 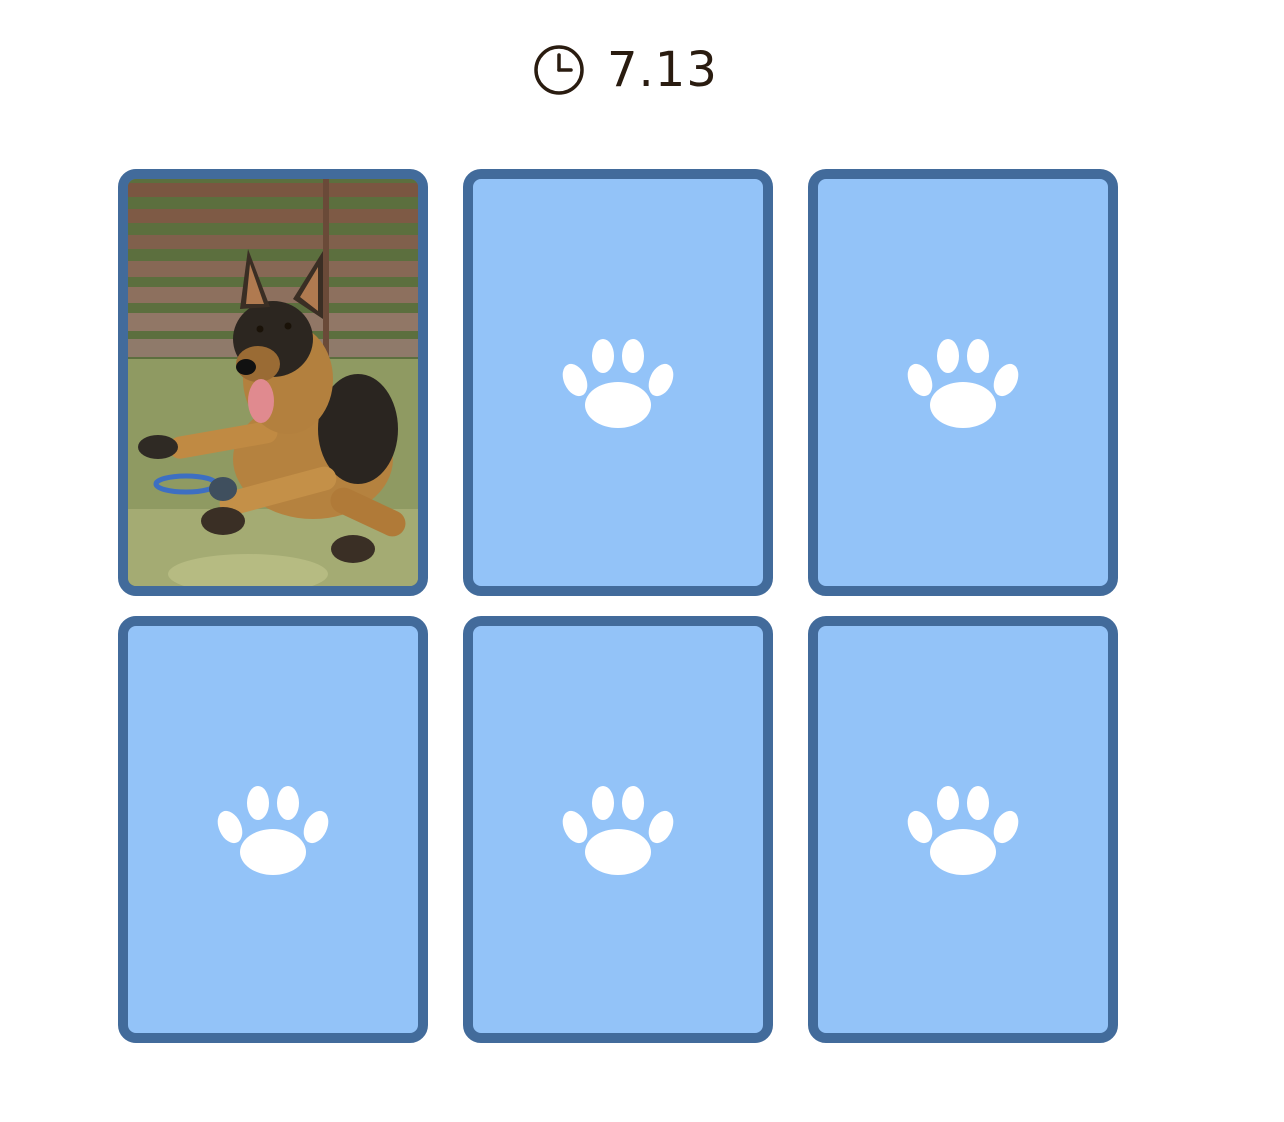 I want to click on timer-value: 7.13, so click(x=662, y=70).